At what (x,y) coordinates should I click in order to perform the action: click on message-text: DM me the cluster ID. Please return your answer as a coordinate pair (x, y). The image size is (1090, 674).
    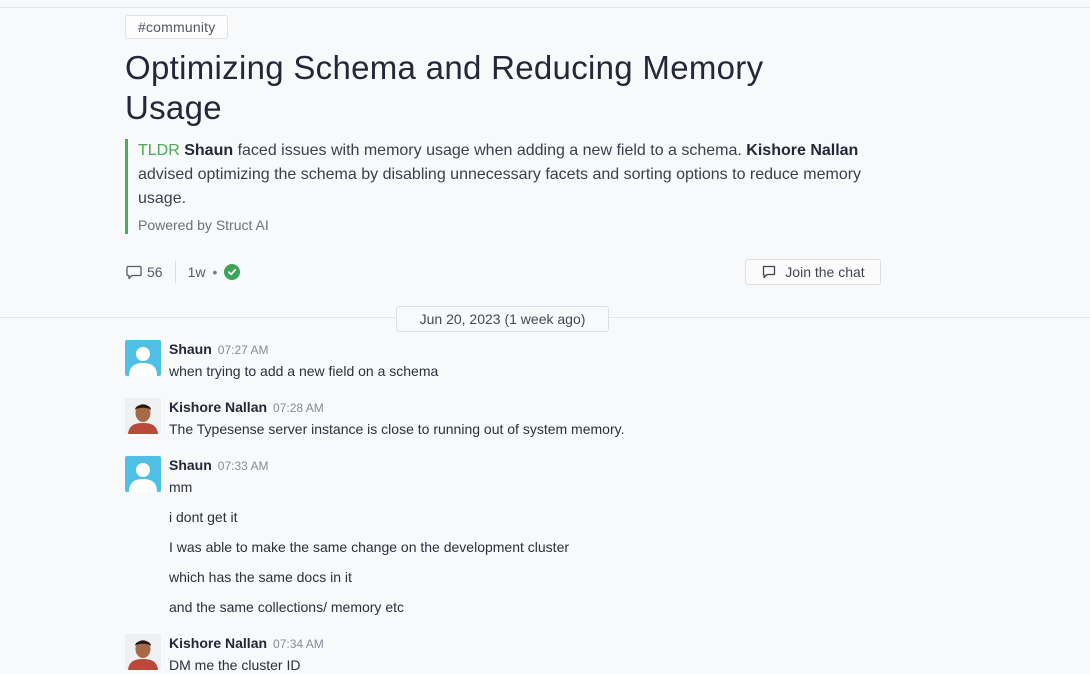
    Looking at the image, I should click on (235, 665).